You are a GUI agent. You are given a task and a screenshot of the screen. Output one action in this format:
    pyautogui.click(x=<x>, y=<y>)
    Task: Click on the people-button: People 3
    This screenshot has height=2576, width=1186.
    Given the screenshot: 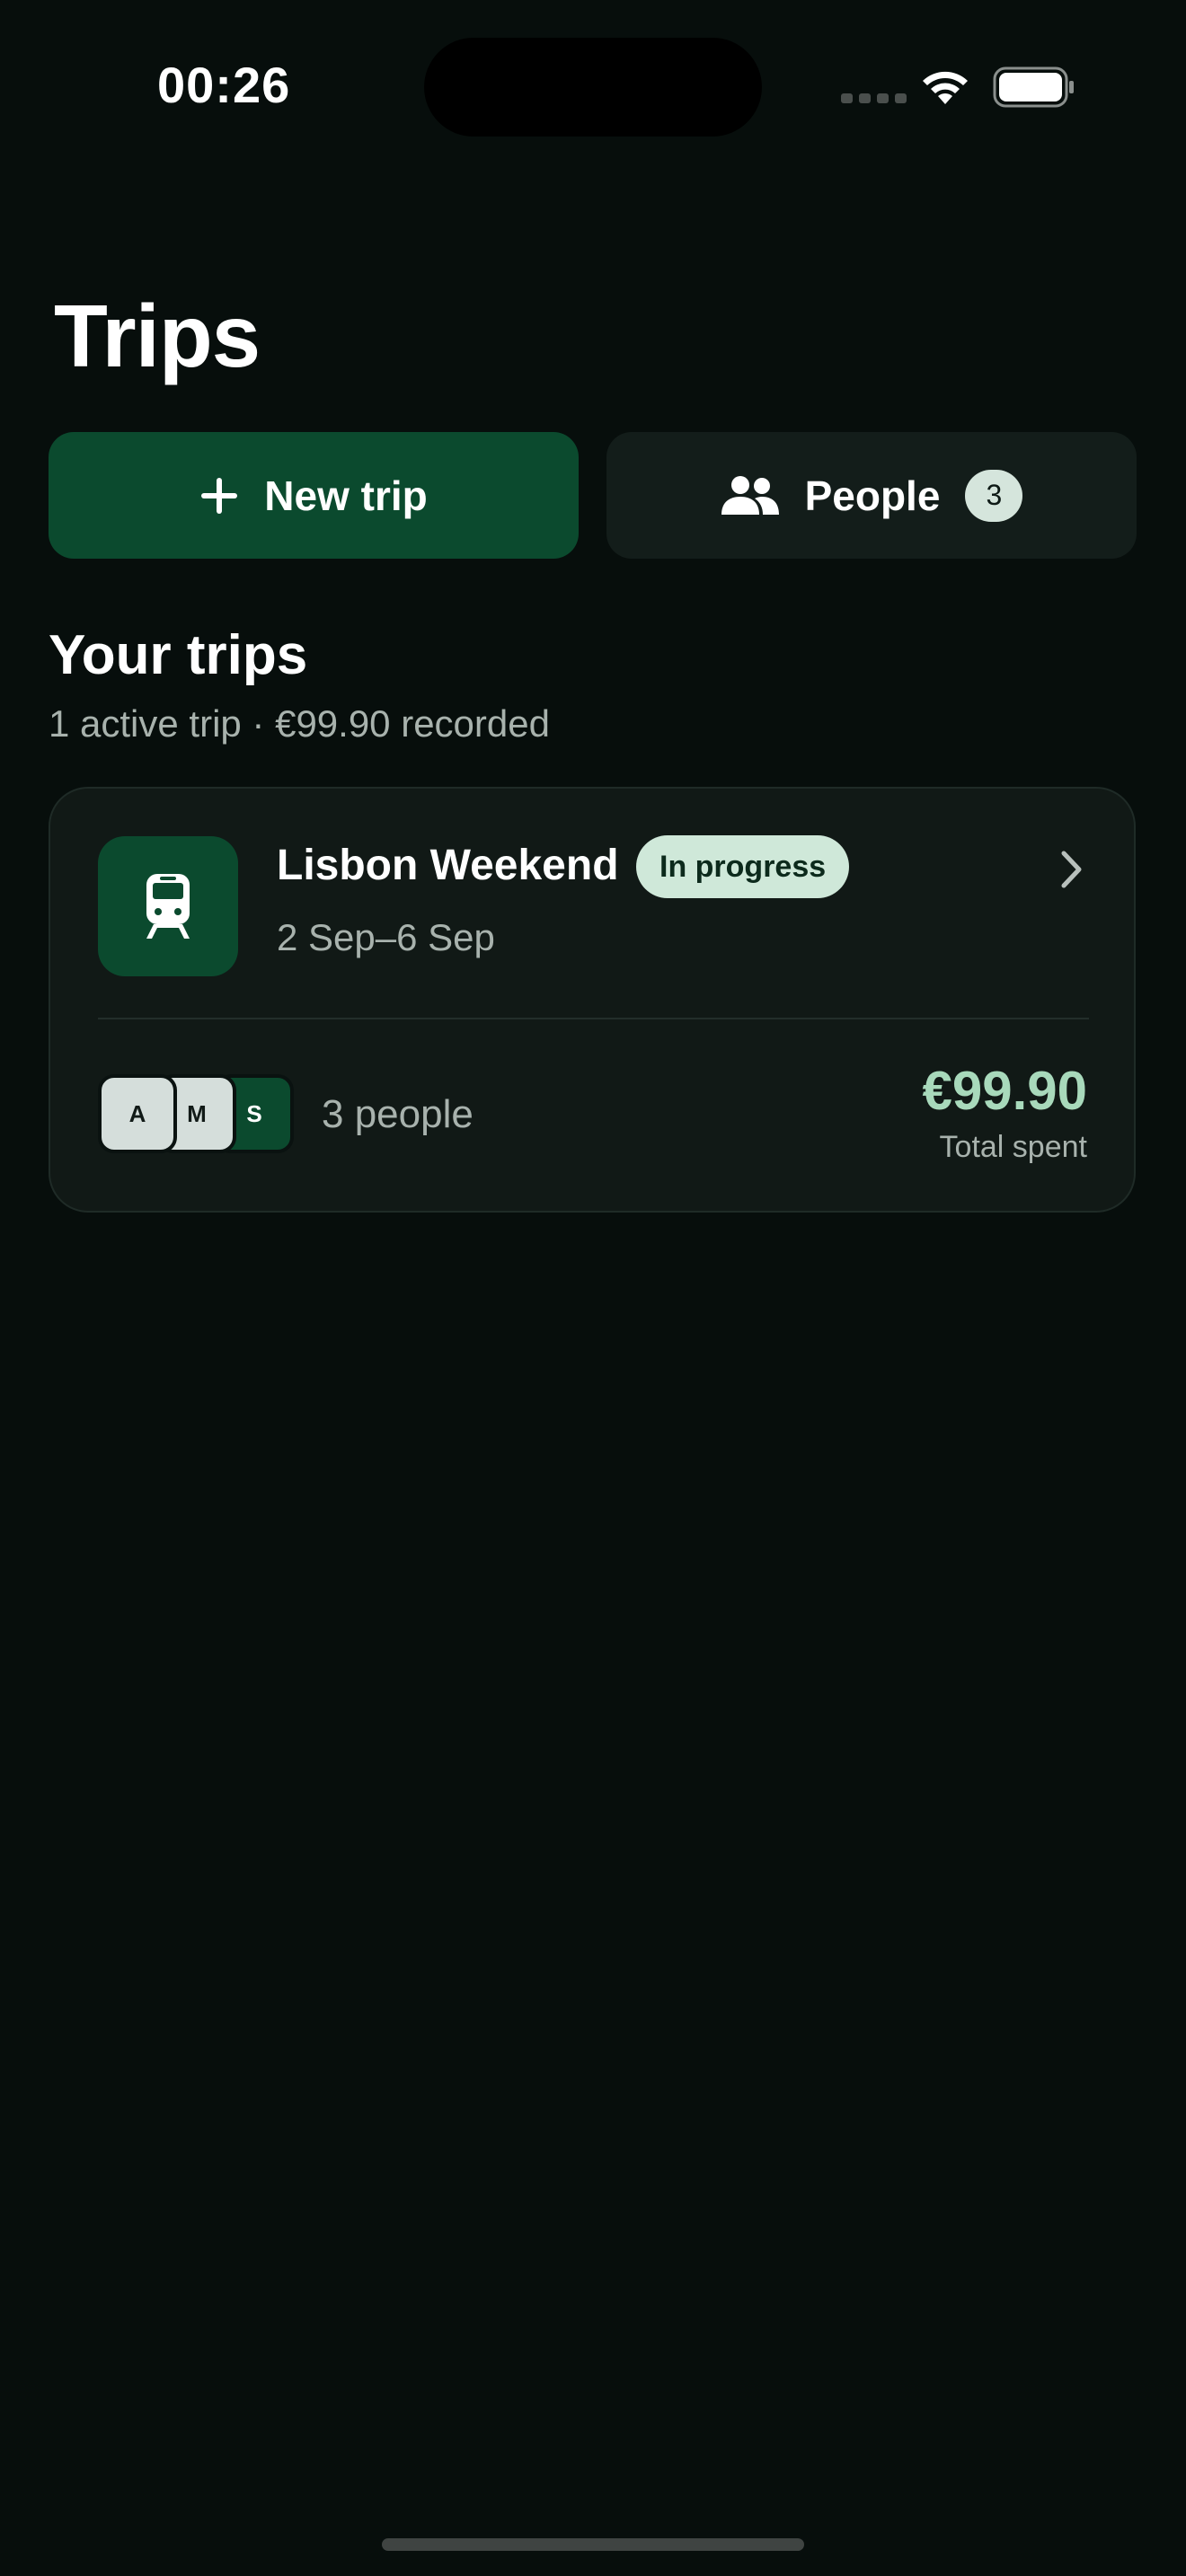 What is the action you would take?
    pyautogui.click(x=871, y=495)
    